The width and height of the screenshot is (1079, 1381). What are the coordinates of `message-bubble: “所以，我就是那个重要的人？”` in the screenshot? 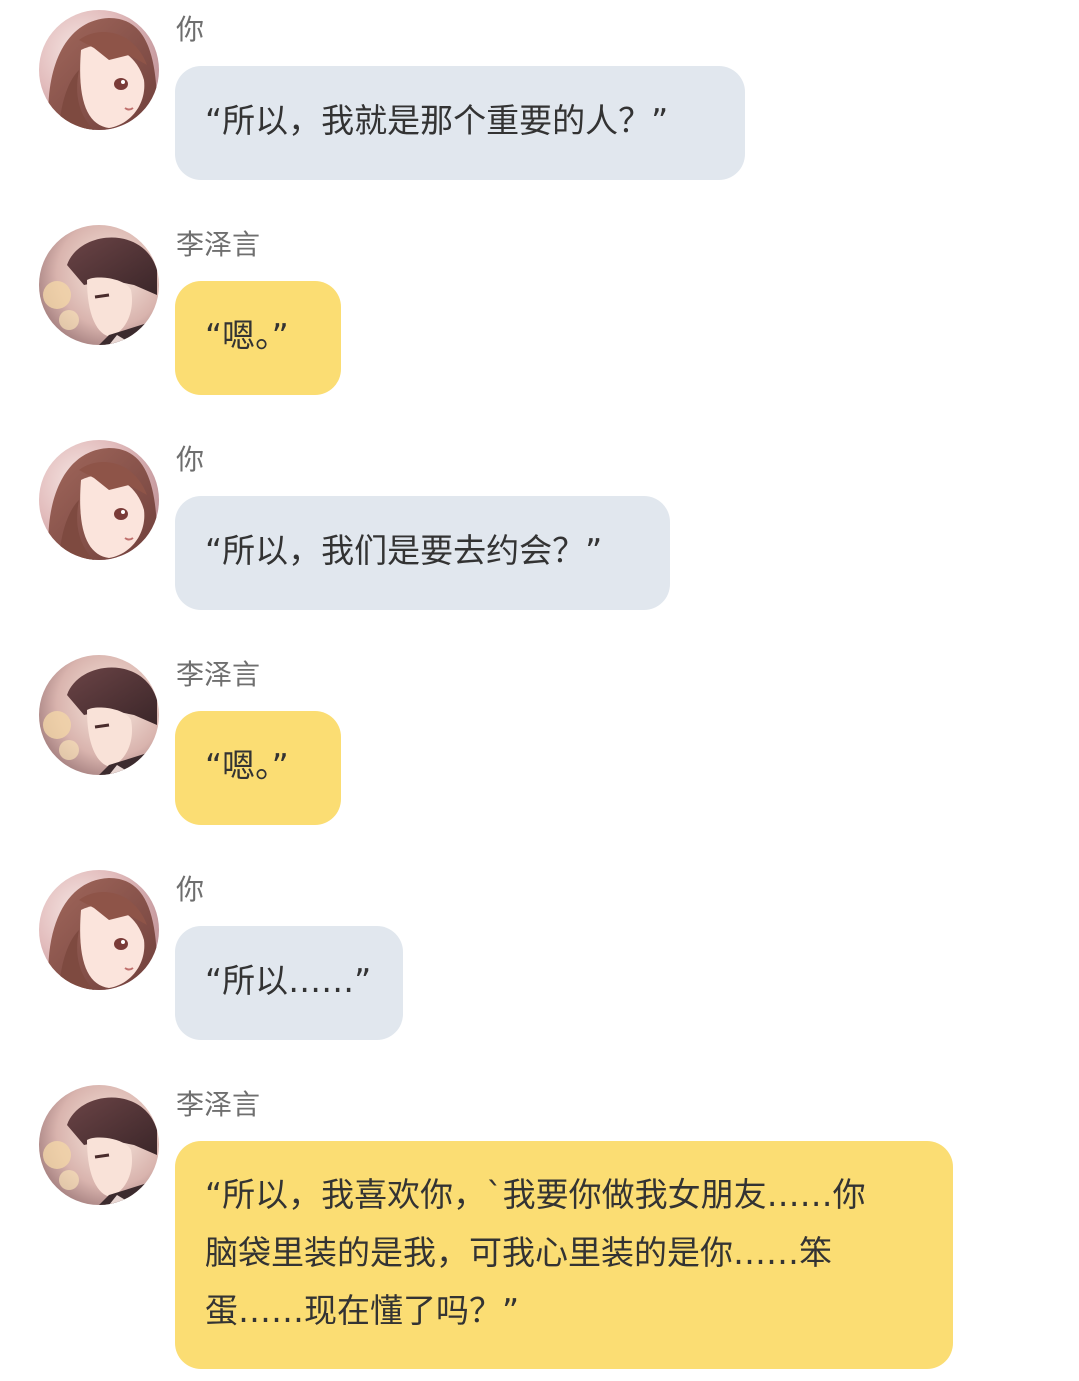 It's located at (460, 123).